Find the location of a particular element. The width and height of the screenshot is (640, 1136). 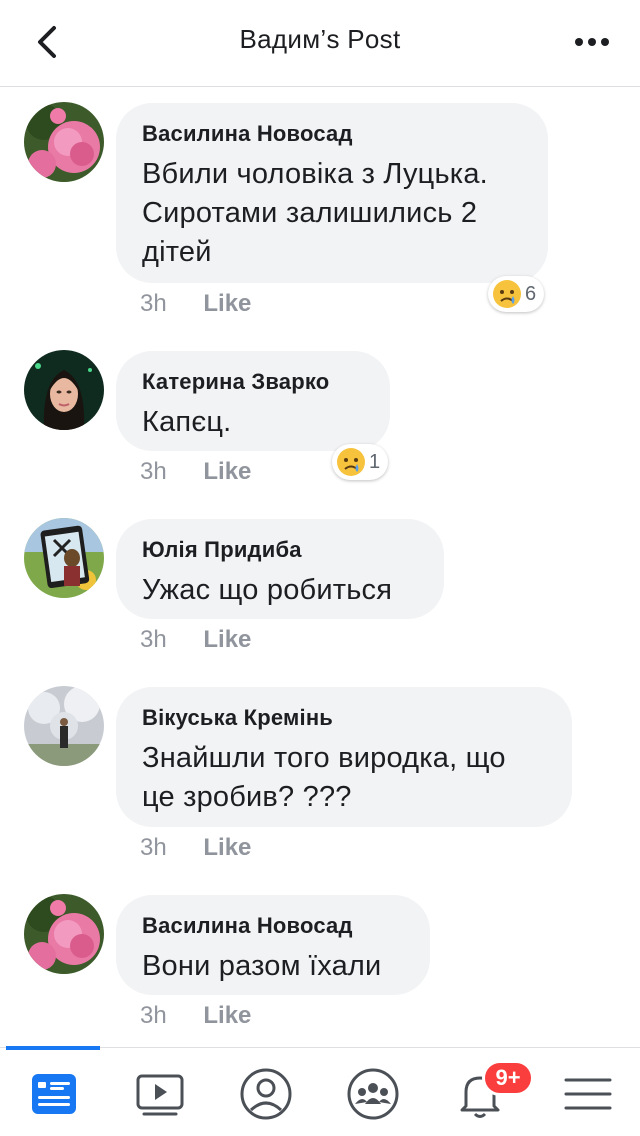

comment-bubble: Катерина Зварко Капєц. is located at coordinates (253, 401).